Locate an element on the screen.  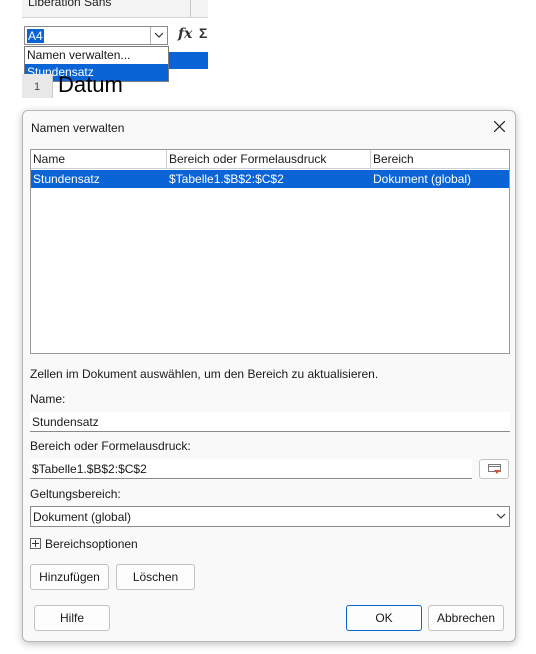
name-field: Stundensatz is located at coordinates (270, 422).